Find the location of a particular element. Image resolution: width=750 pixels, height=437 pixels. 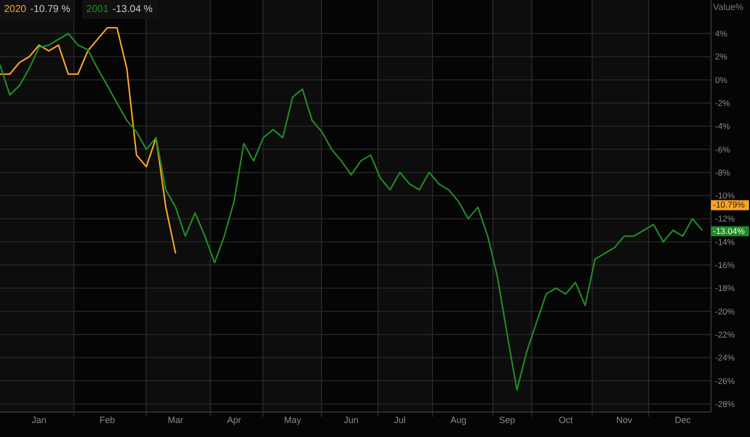

x-tick-label: Oct is located at coordinates (565, 420).